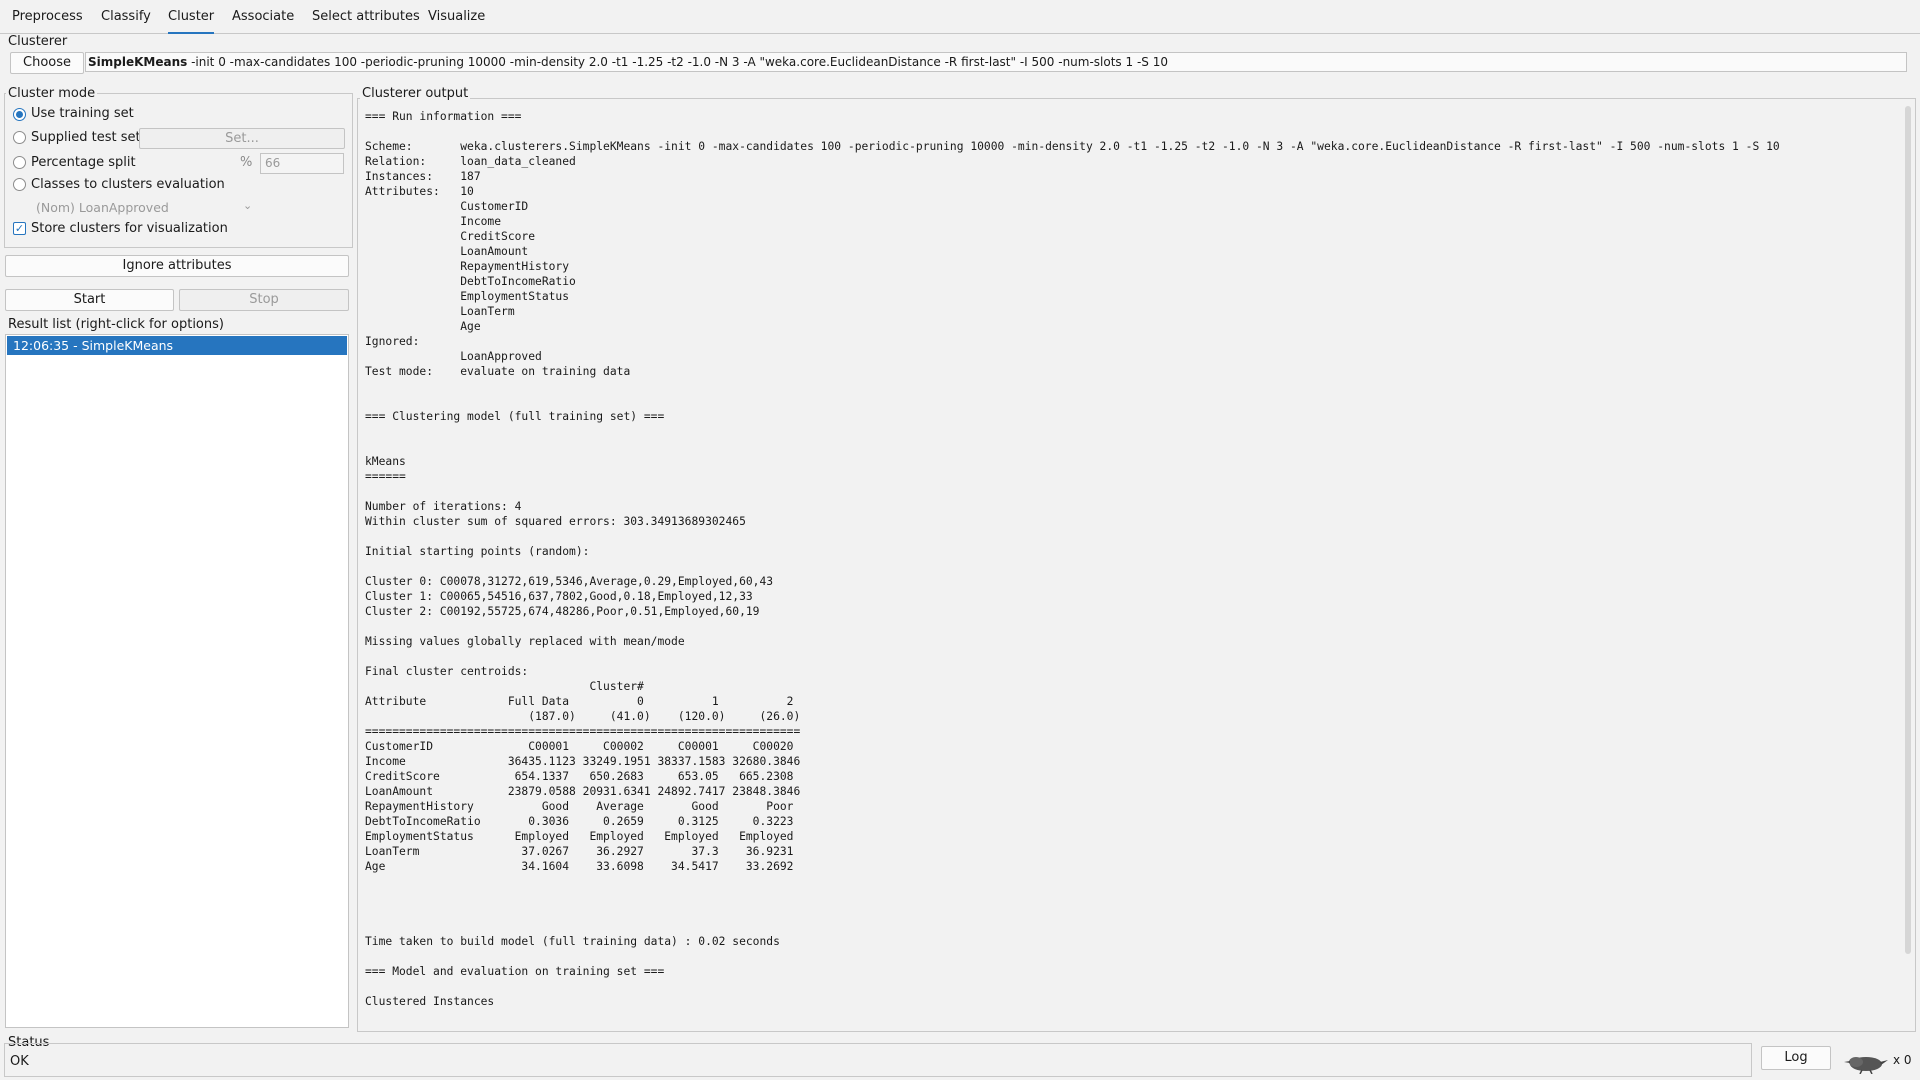  What do you see at coordinates (385, 476) in the screenshot?
I see `output-line: ======` at bounding box center [385, 476].